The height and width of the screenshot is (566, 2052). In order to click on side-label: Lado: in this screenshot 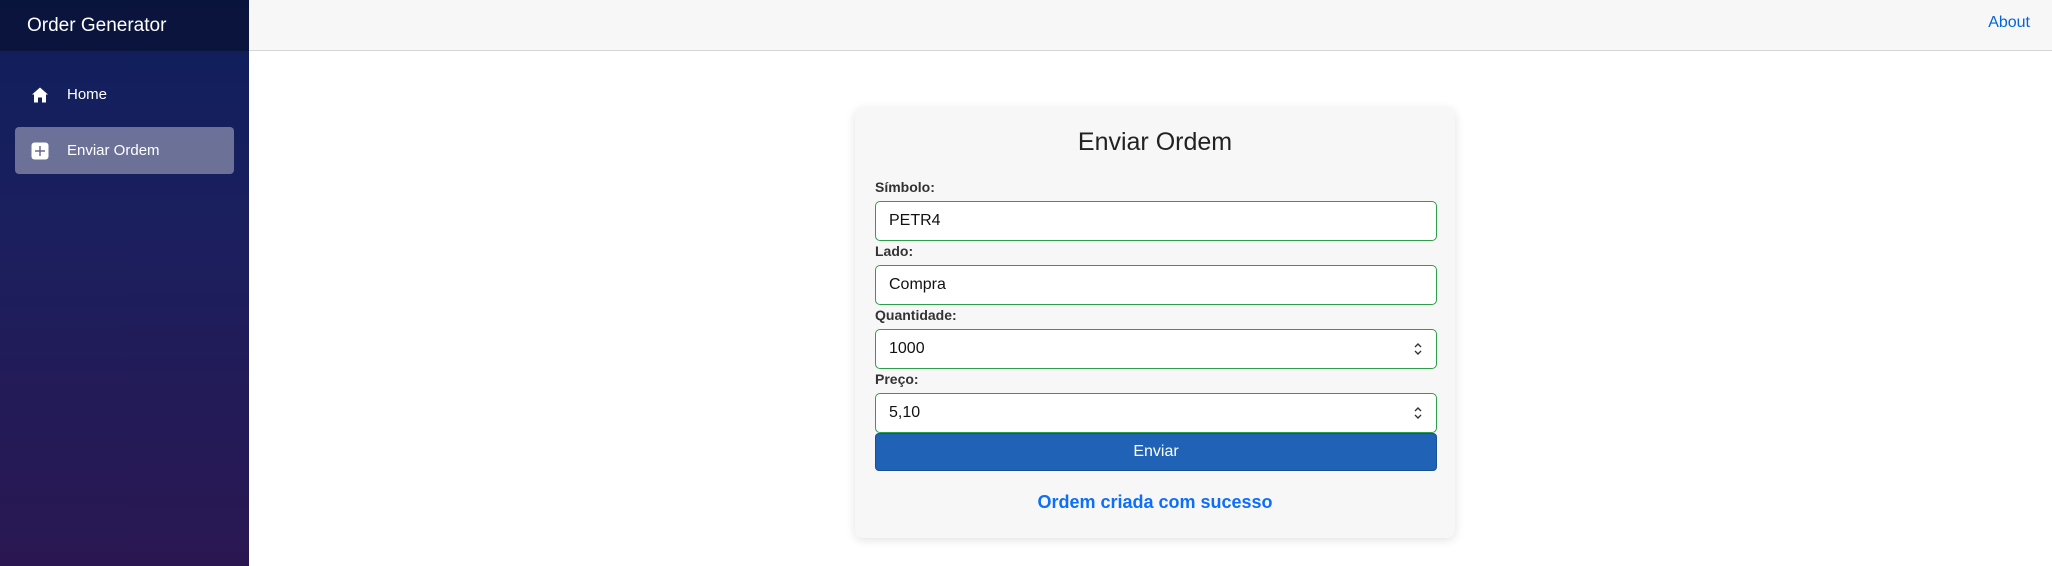, I will do `click(894, 251)`.